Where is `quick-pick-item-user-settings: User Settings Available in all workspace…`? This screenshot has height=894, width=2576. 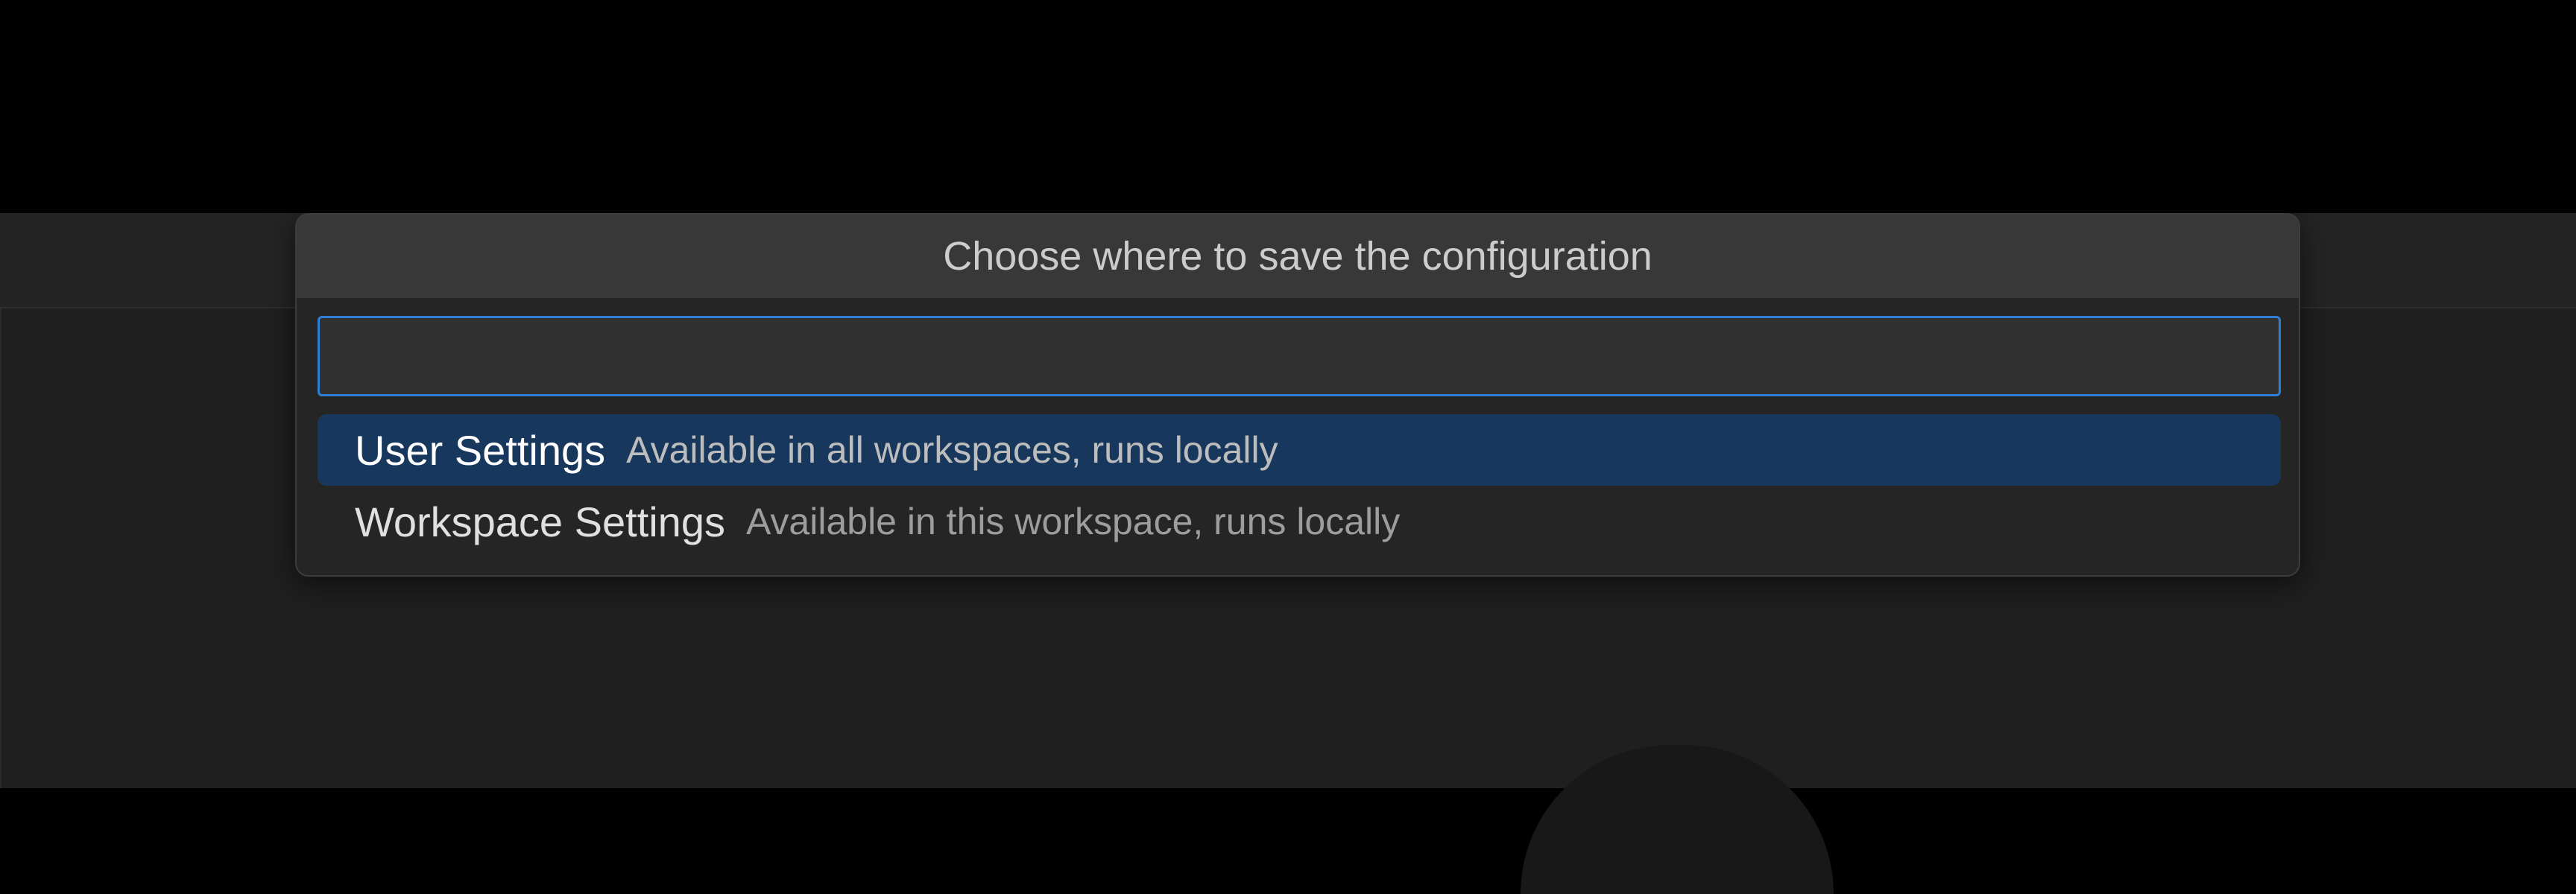 quick-pick-item-user-settings: User Settings Available in all workspace… is located at coordinates (1299, 450).